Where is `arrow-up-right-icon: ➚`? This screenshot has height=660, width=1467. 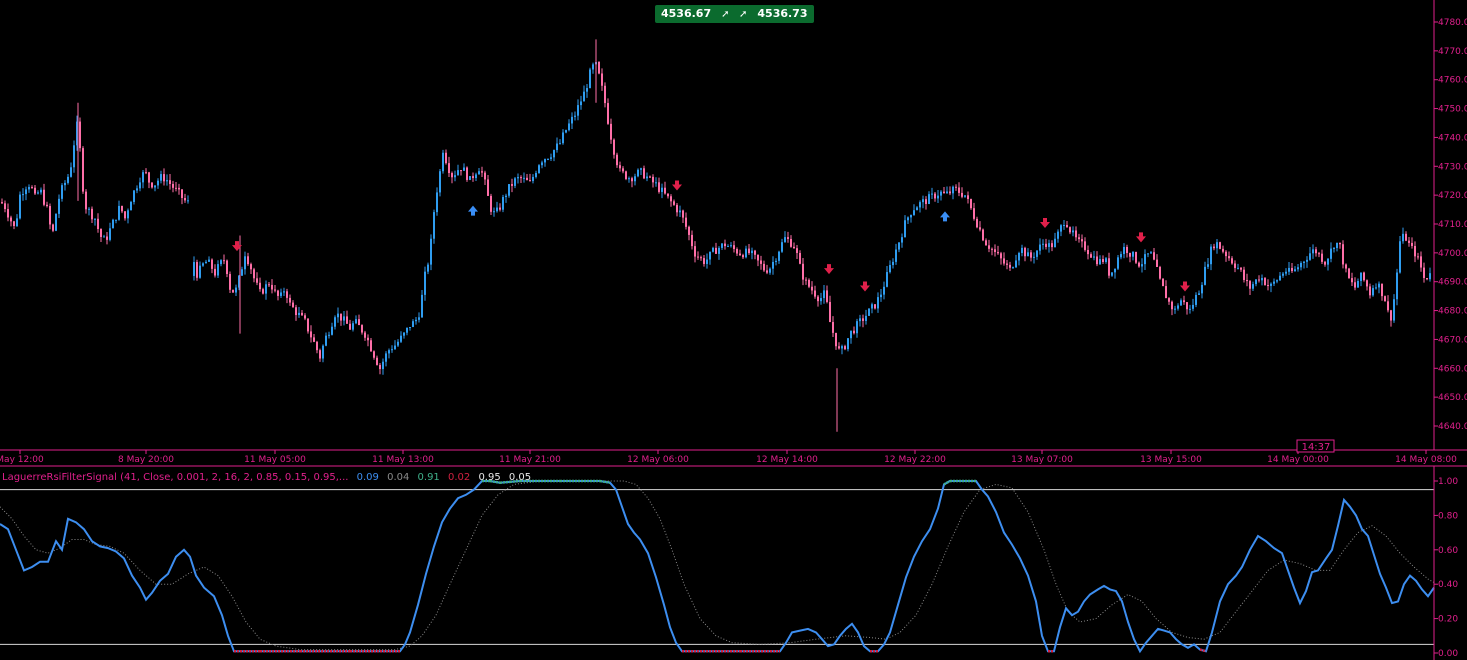
arrow-up-right-icon: ➚ is located at coordinates (743, 14).